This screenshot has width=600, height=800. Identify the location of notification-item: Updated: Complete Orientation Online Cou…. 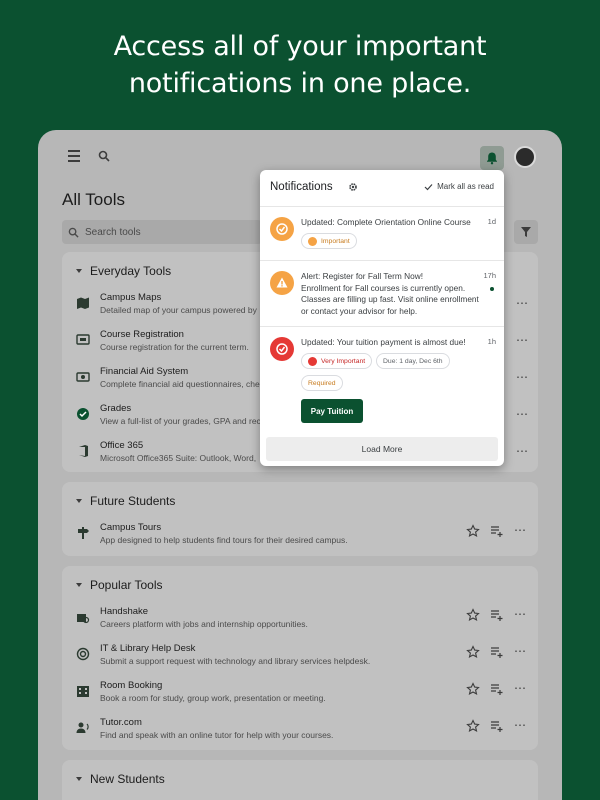
(382, 233).